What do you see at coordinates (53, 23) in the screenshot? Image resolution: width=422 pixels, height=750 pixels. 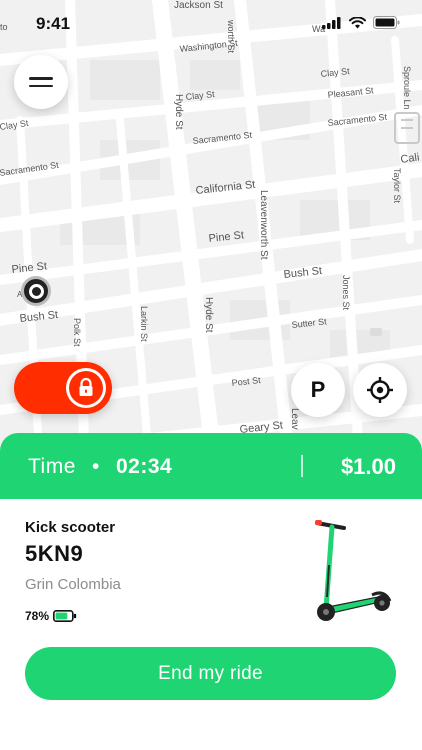 I see `status-time: 9:41` at bounding box center [53, 23].